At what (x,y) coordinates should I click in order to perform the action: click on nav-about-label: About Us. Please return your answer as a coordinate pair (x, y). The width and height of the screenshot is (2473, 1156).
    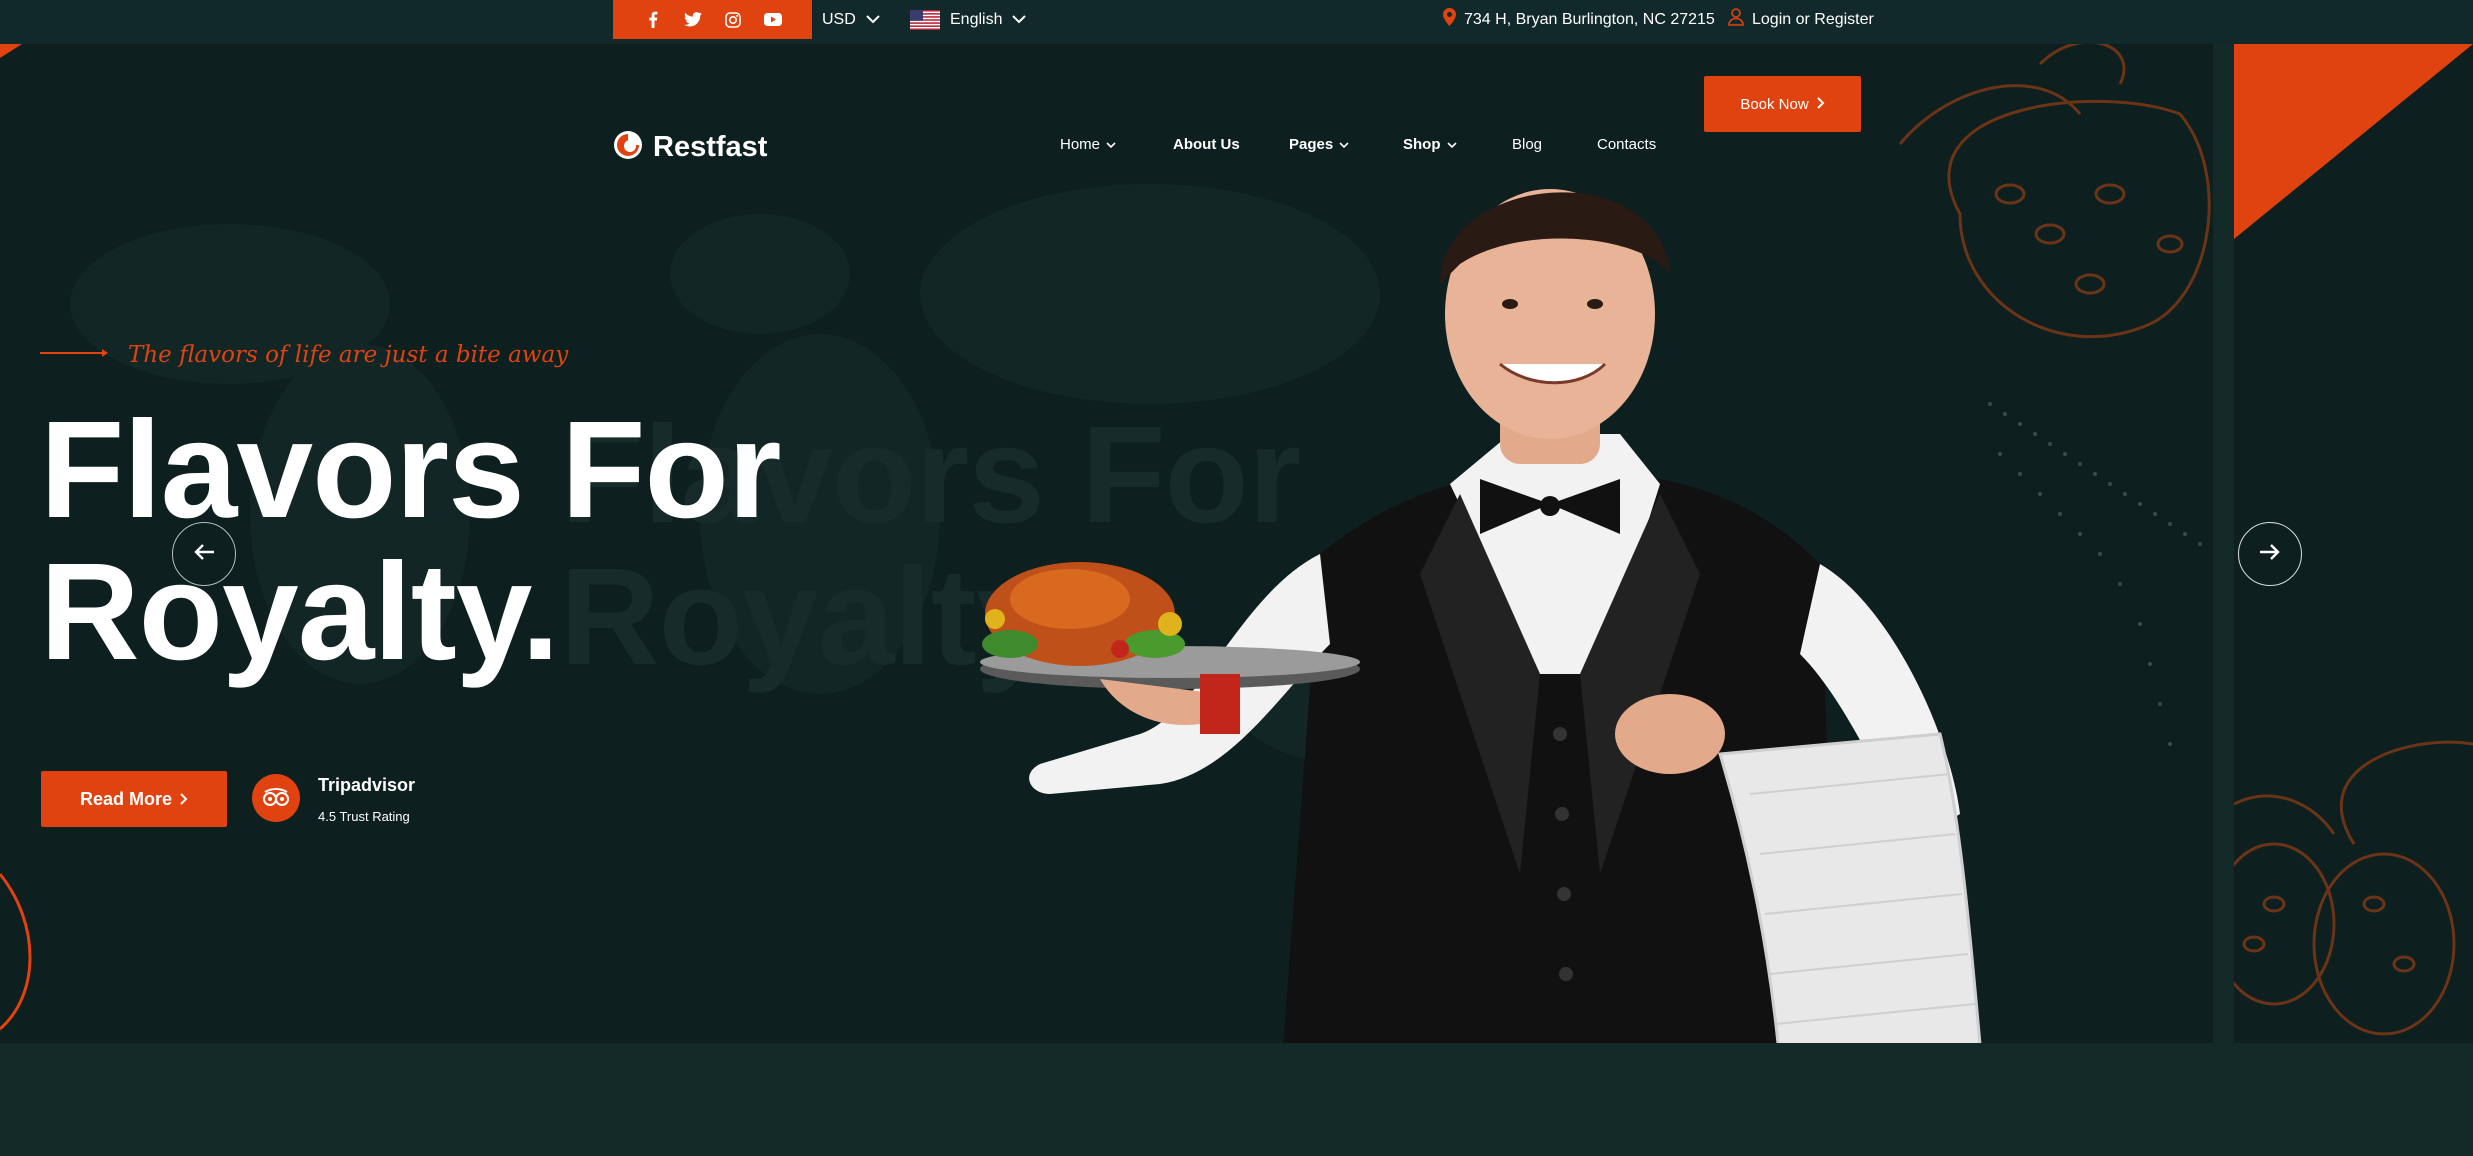
    Looking at the image, I should click on (1206, 144).